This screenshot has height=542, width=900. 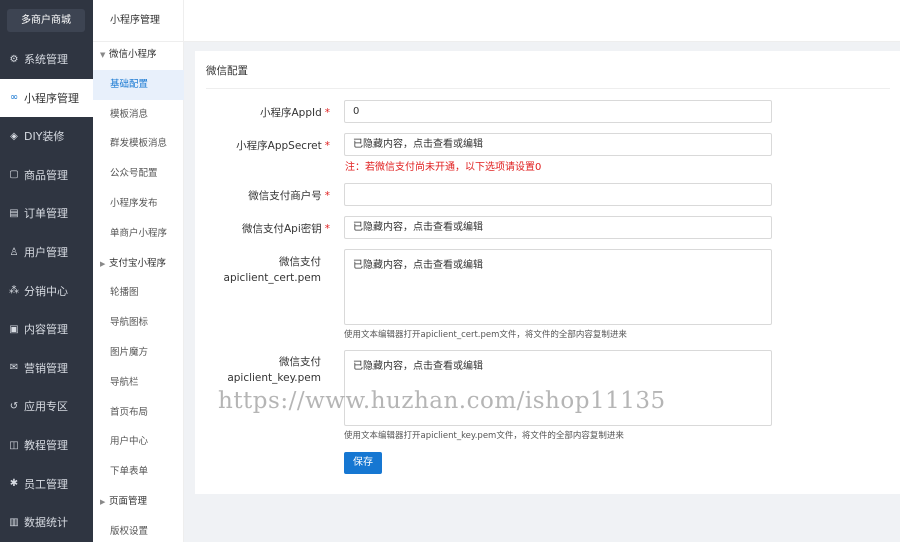 I want to click on subnav-item-label: 图片魔方, so click(x=129, y=352).